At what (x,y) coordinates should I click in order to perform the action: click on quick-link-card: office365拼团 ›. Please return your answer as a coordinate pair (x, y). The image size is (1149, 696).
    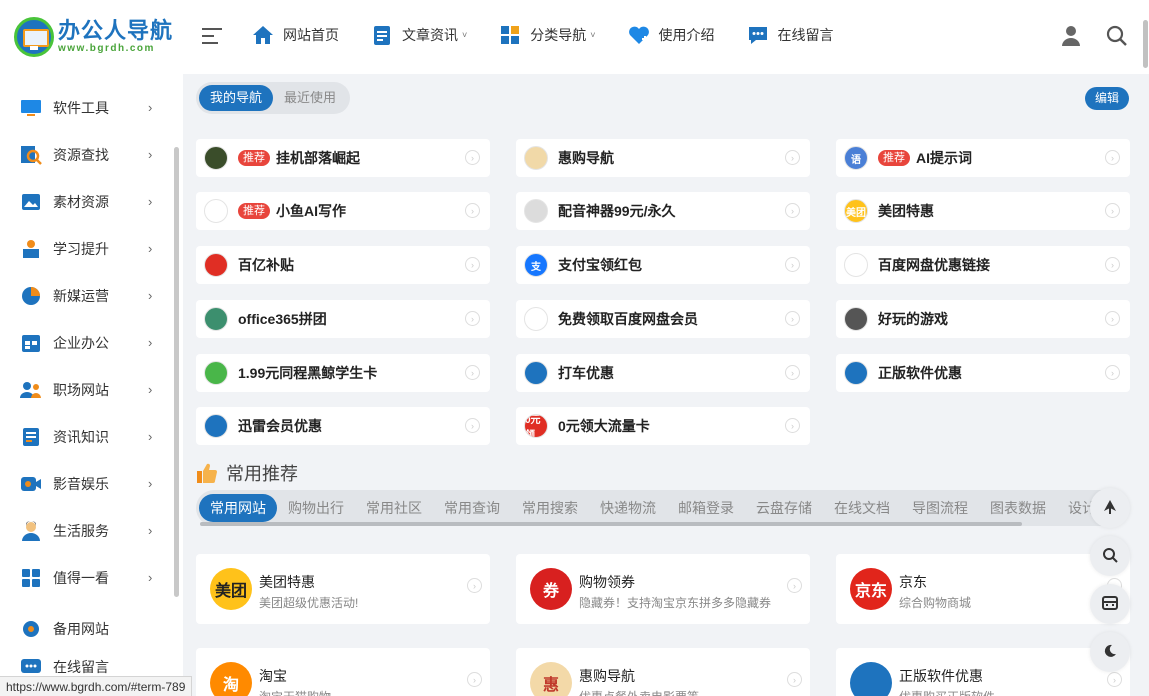
    Looking at the image, I should click on (343, 319).